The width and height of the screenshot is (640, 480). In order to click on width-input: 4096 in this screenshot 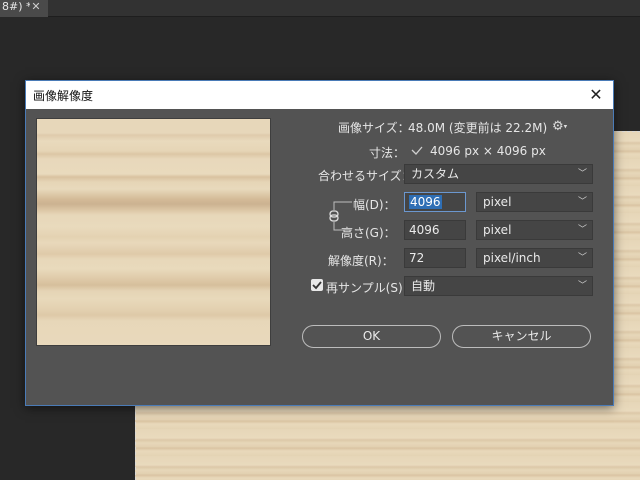, I will do `click(435, 202)`.